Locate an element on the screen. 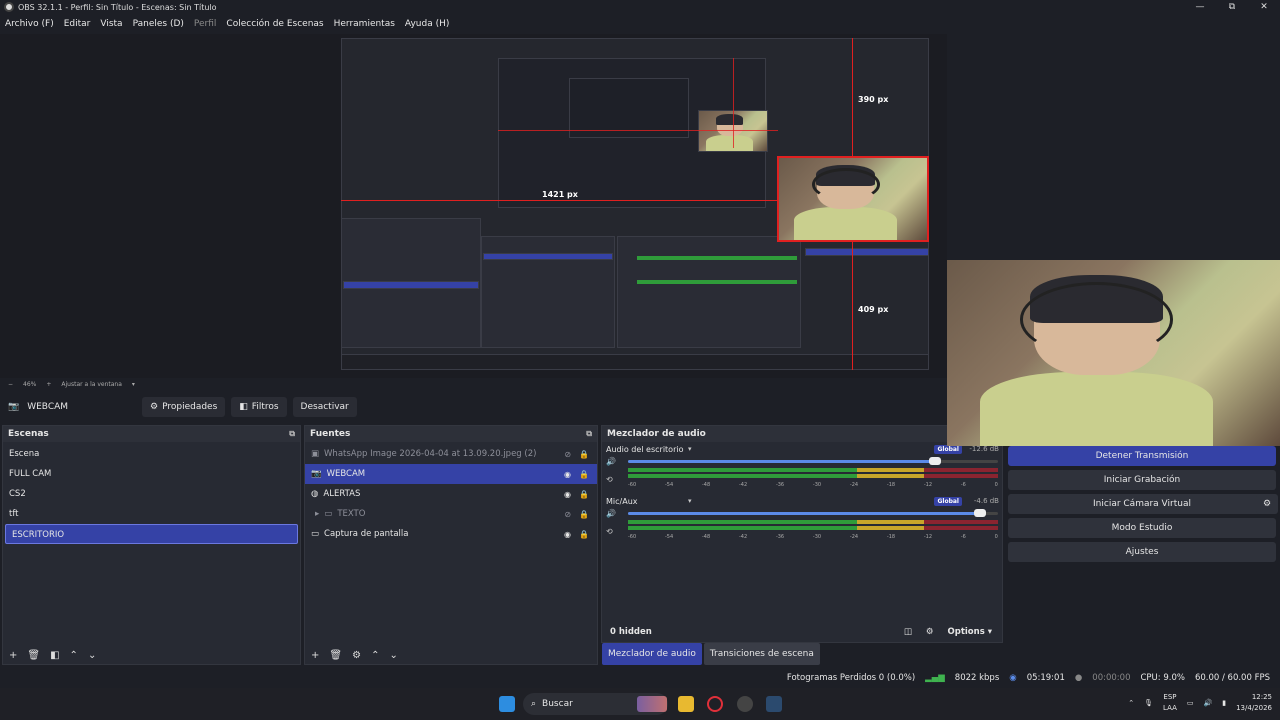 The height and width of the screenshot is (720, 1280). tab-audio-mixer: Mezclador de audio is located at coordinates (652, 654).